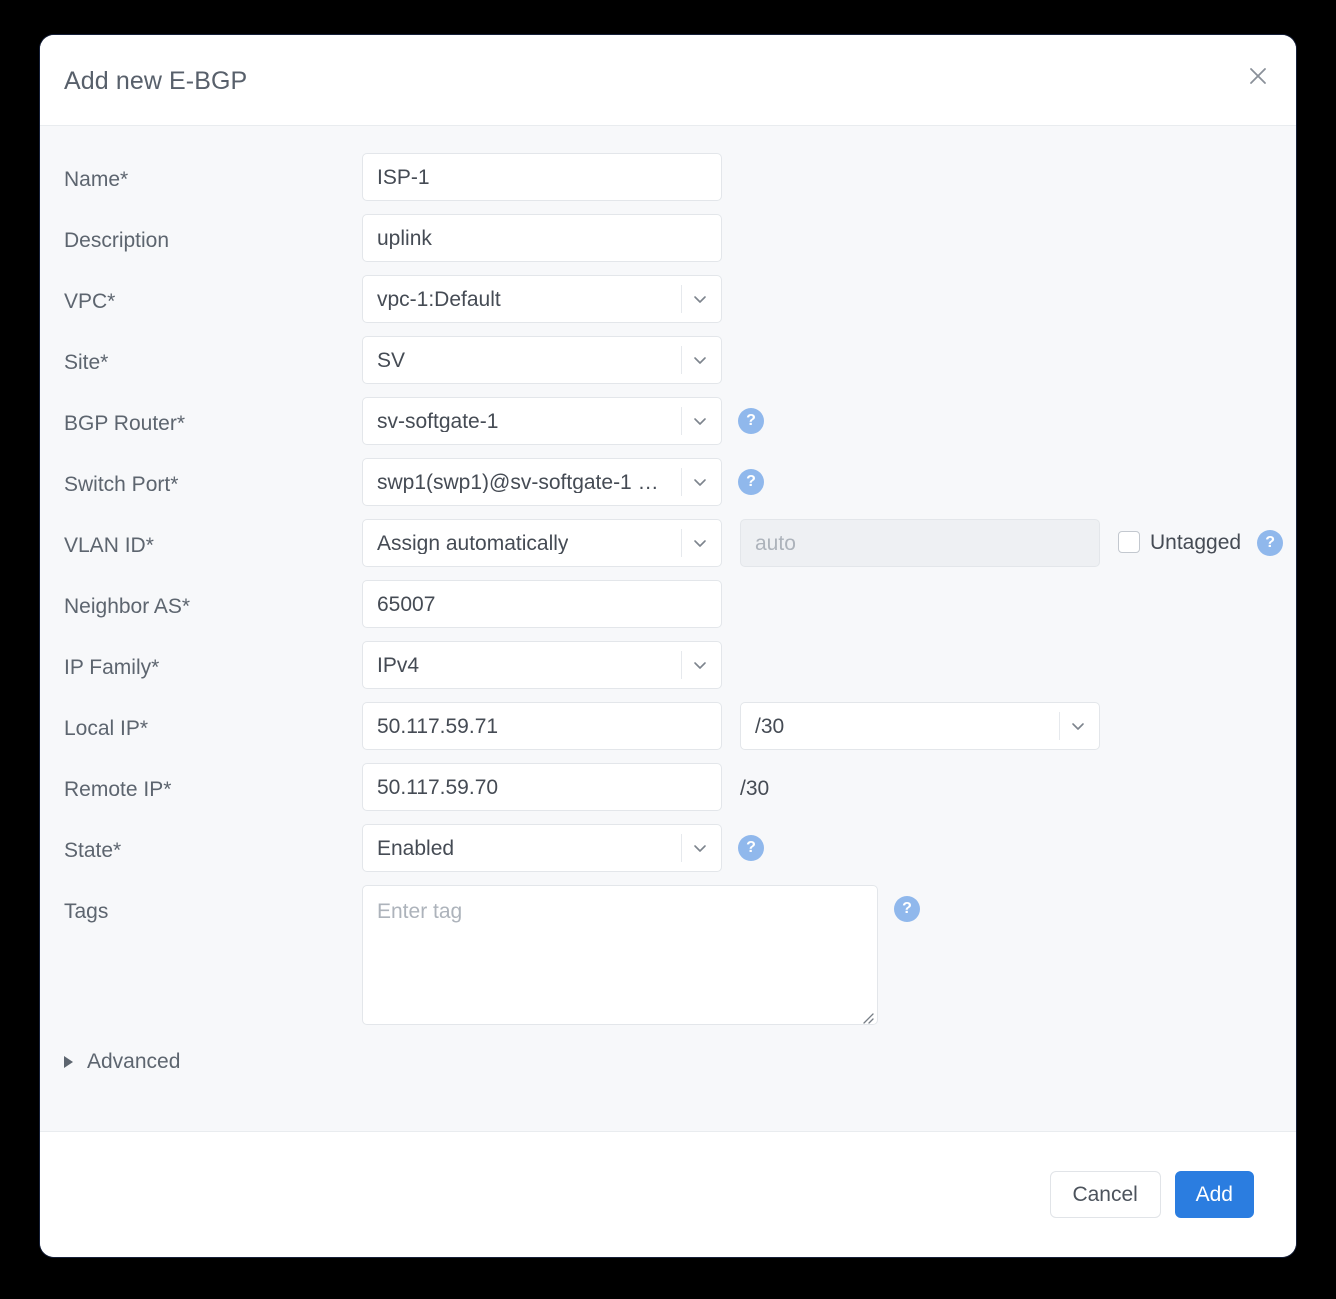 This screenshot has height=1299, width=1336. I want to click on label-name: Name*, so click(96, 179).